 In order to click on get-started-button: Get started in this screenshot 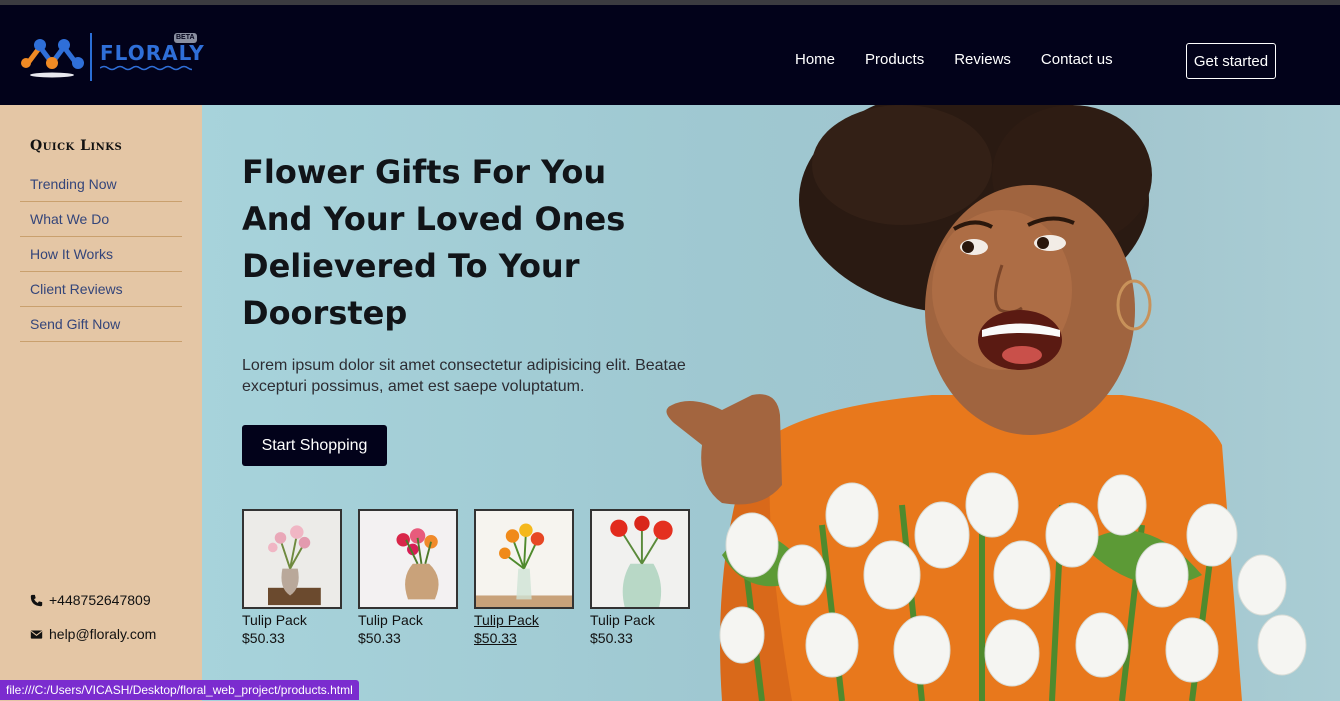, I will do `click(1231, 61)`.